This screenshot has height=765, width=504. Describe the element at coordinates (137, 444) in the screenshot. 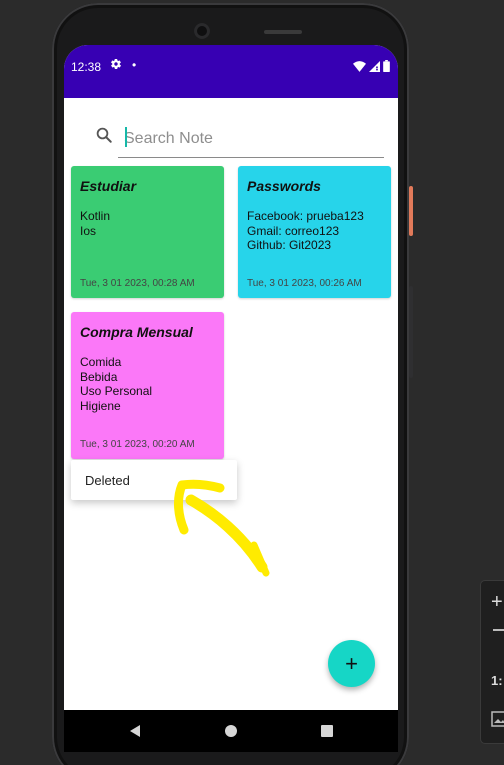

I see `note-date: Tue, 3 01 2023, 00:20 AM` at that location.